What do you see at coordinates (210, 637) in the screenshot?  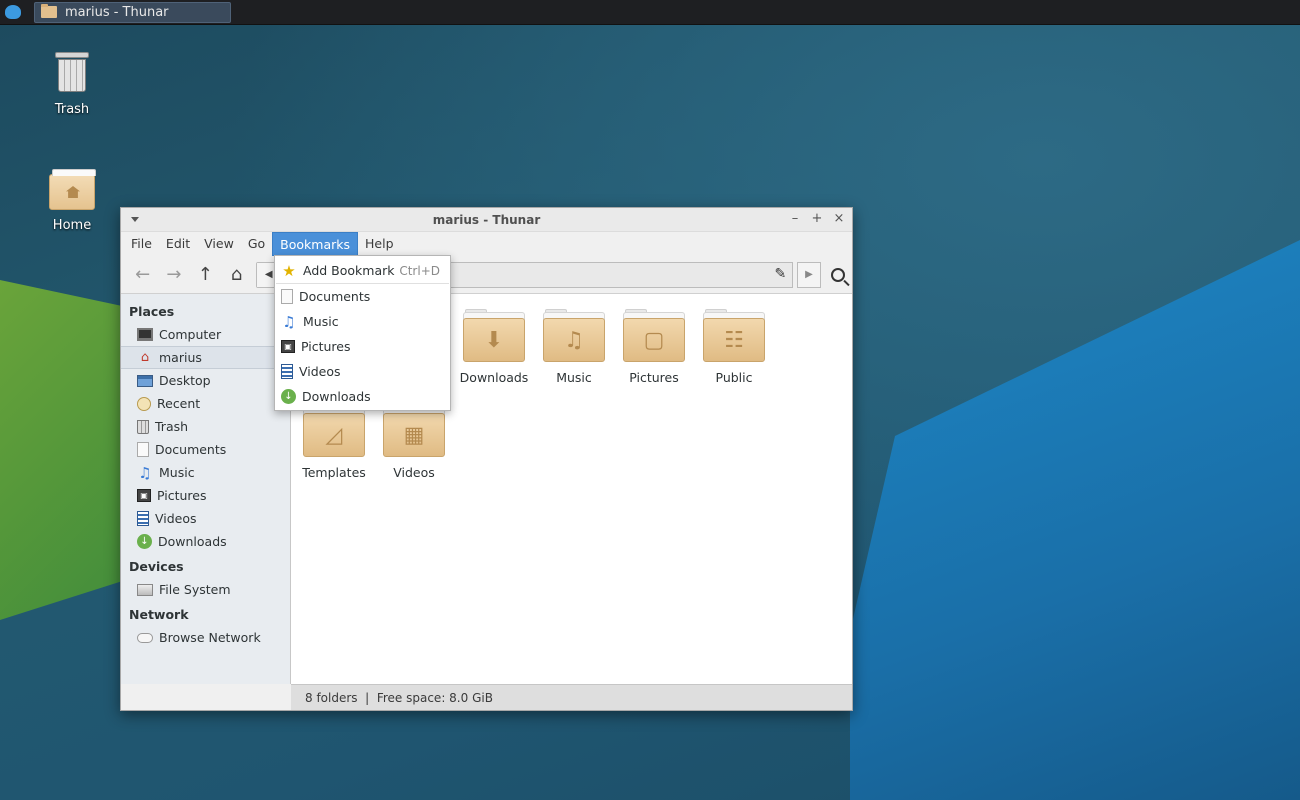 I see `sidebar-item-label: Browse Network` at bounding box center [210, 637].